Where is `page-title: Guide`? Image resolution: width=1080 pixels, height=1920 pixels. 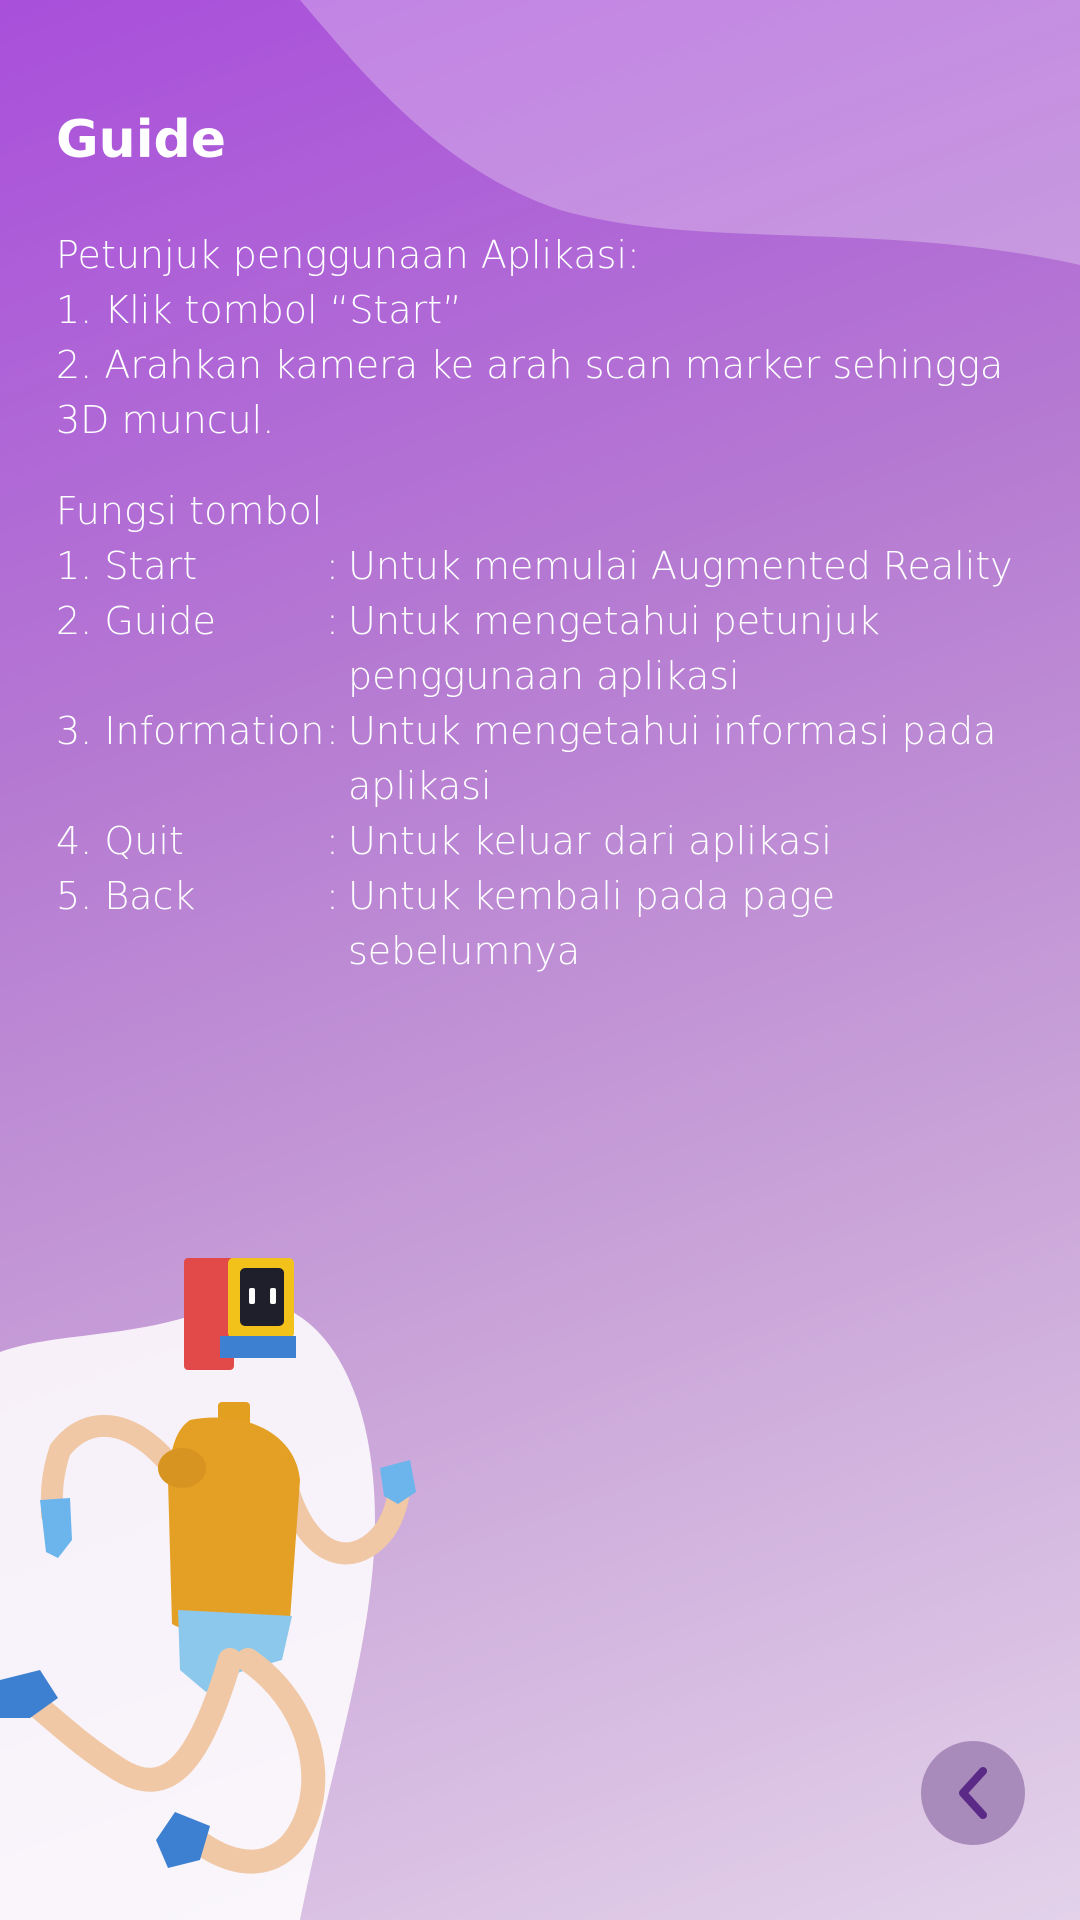 page-title: Guide is located at coordinates (141, 140).